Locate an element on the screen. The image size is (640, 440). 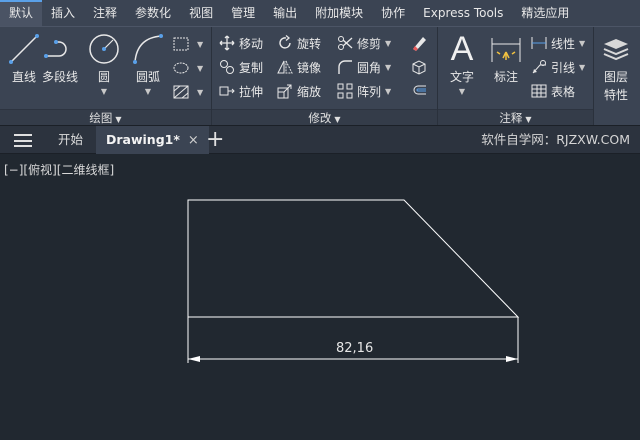
tab-start-label: 开始 is located at coordinates (71, 139).